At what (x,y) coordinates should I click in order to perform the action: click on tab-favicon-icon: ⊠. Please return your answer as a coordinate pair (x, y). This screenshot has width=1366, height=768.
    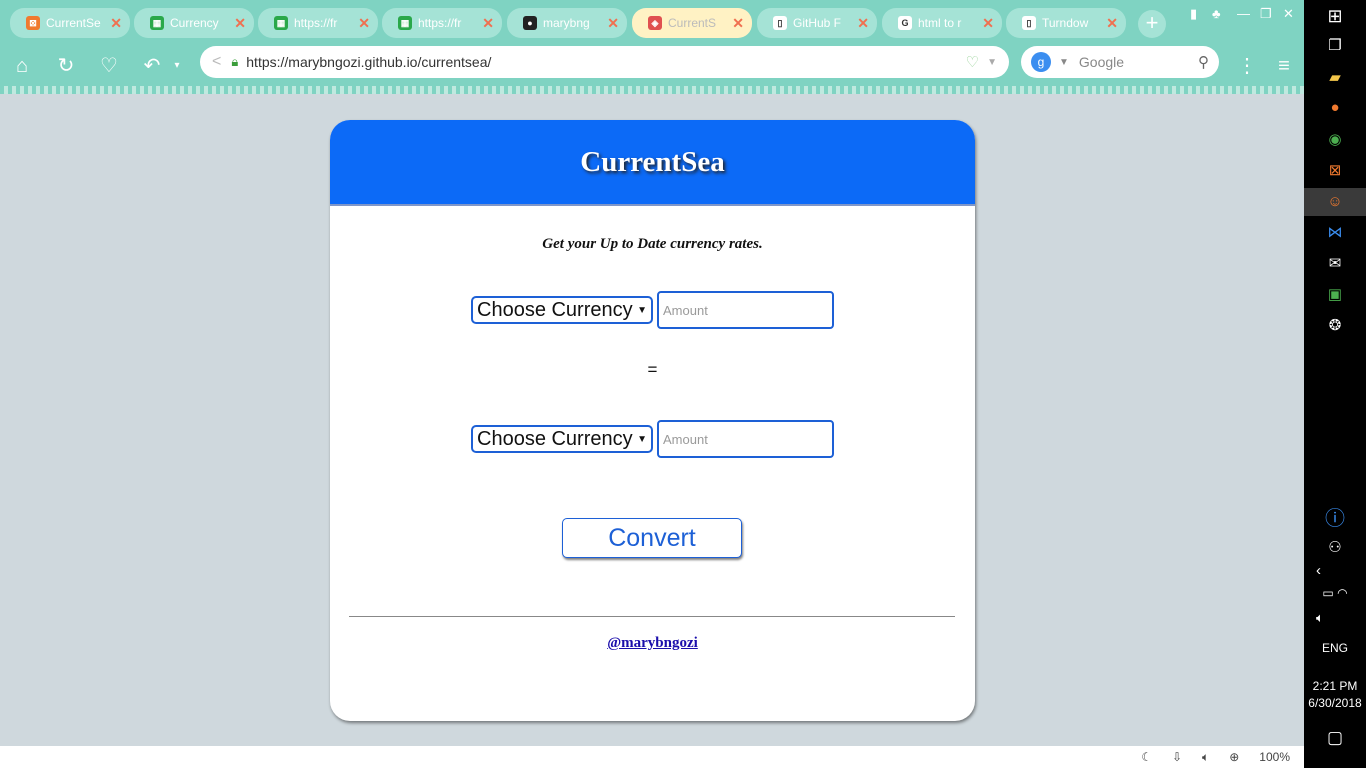
    Looking at the image, I should click on (33, 23).